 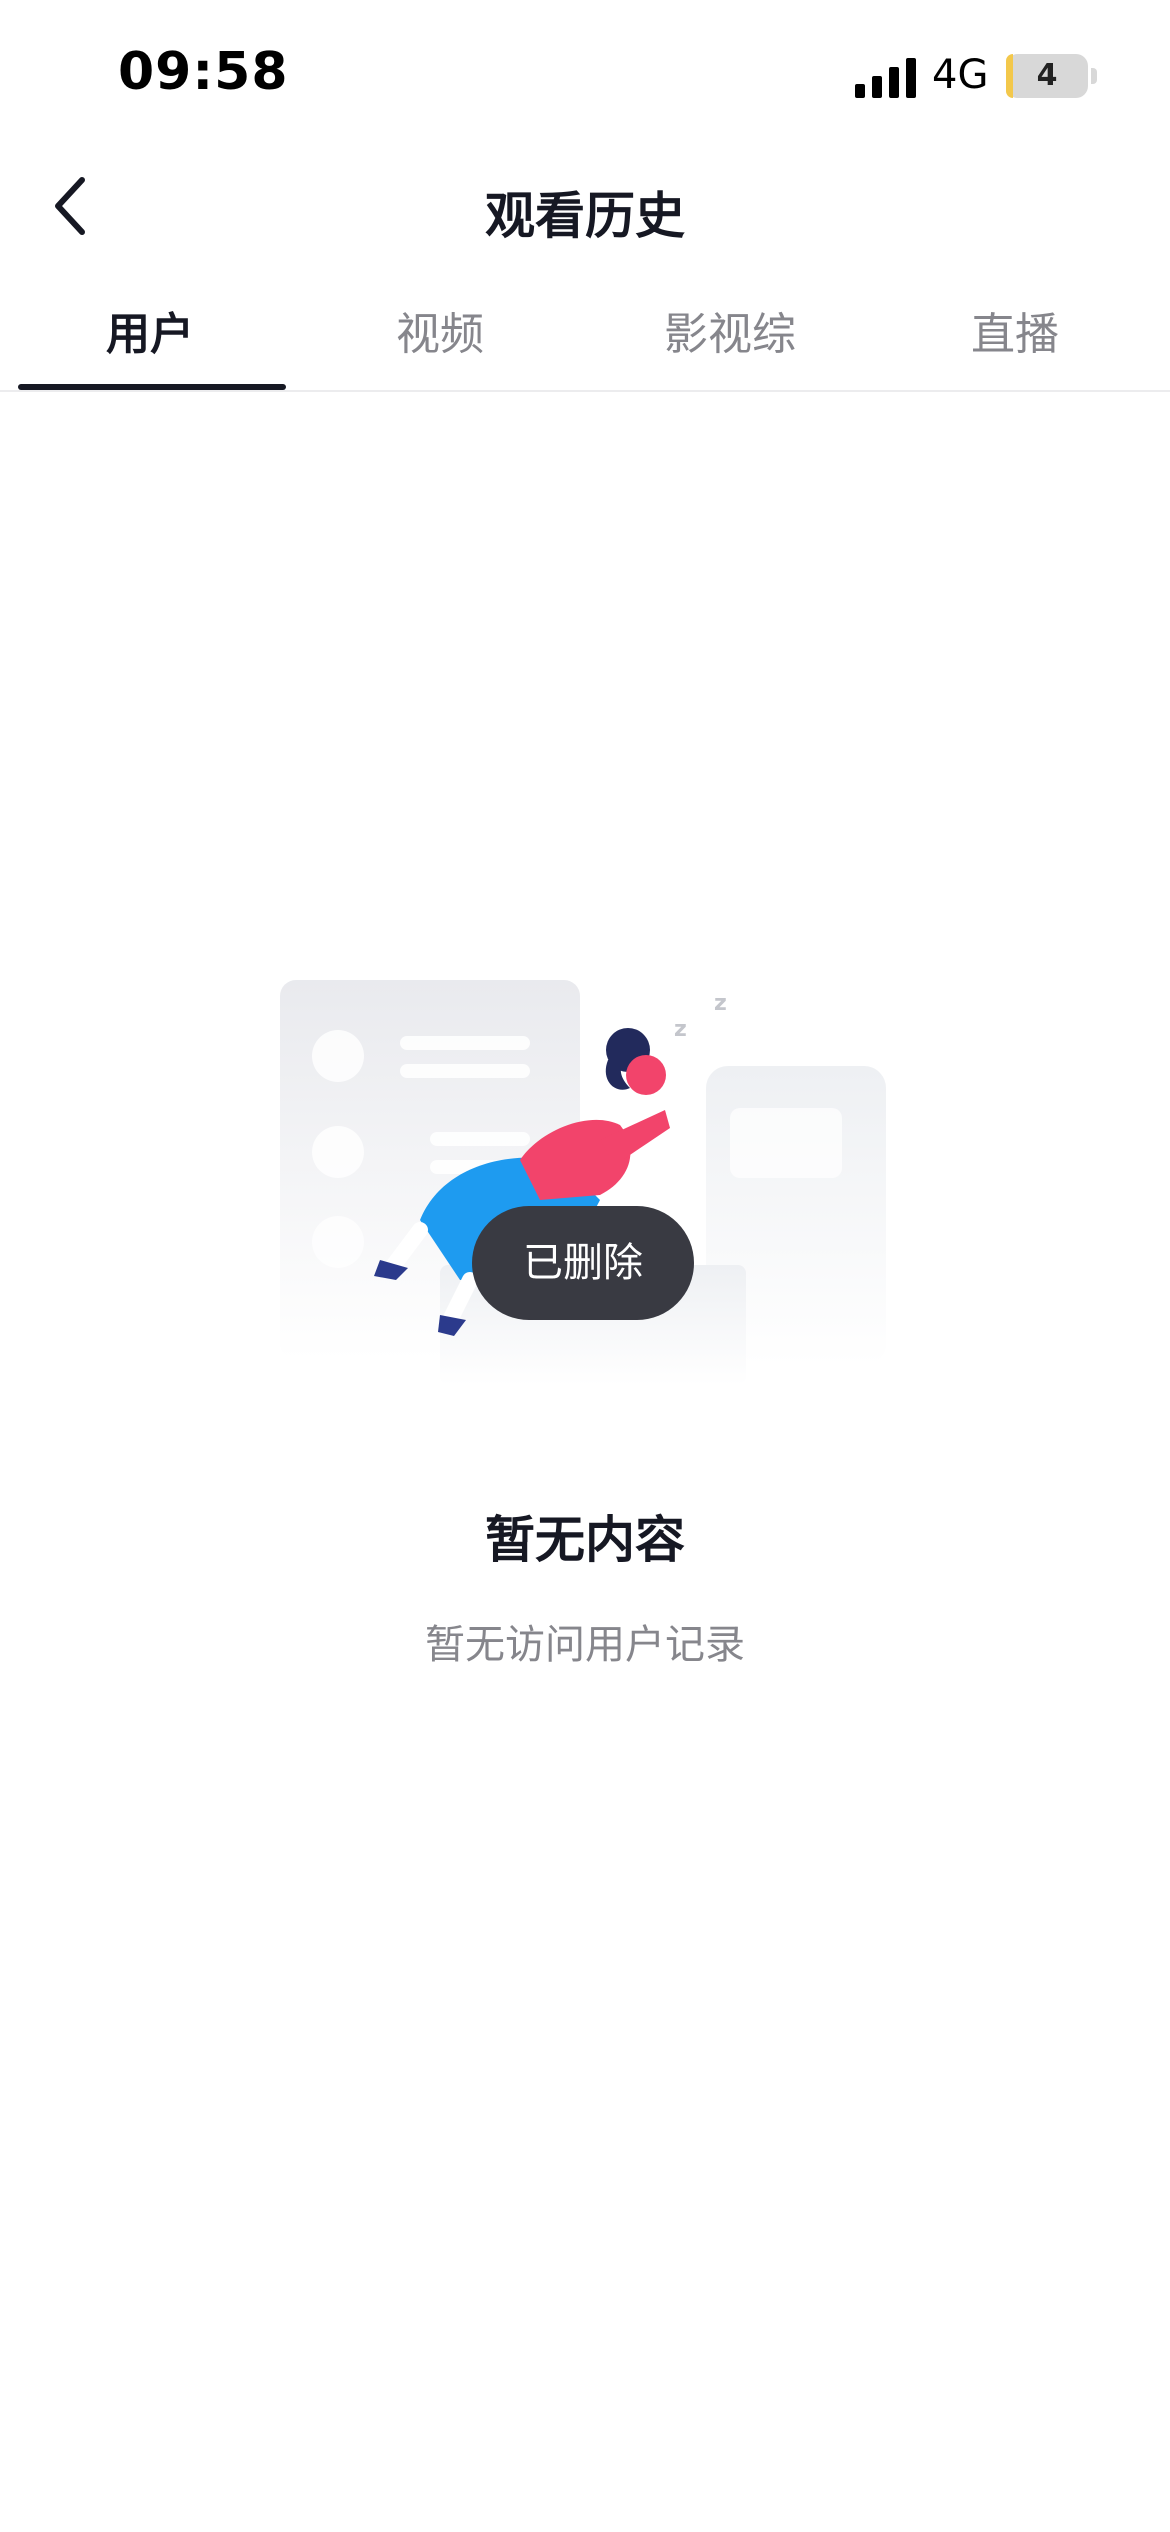 I want to click on tab-users: 用户, so click(x=150, y=340).